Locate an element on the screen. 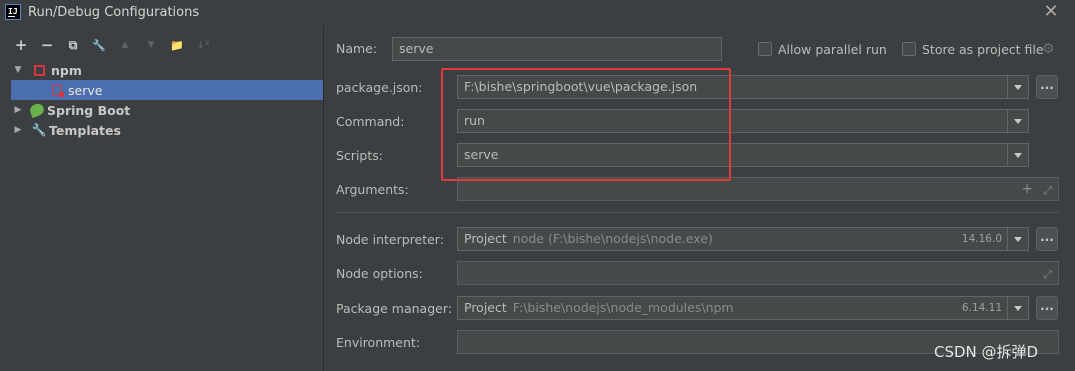 The height and width of the screenshot is (371, 1075). allow-parallel-run-label: Allow parallel run is located at coordinates (832, 49).